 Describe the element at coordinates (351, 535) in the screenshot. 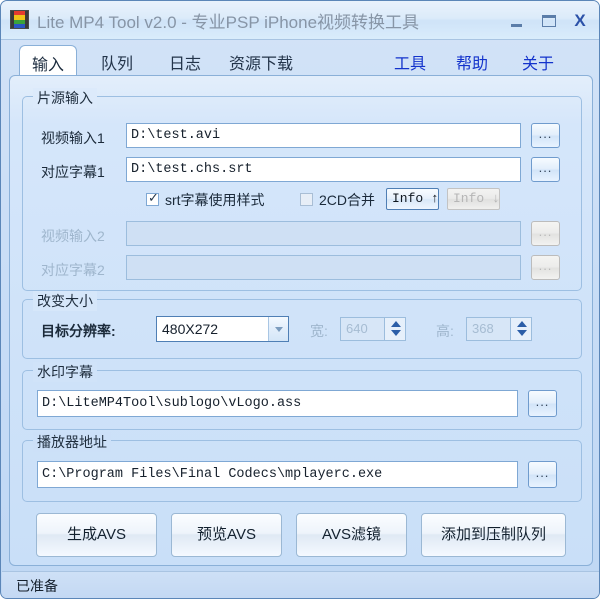

I see `avs-filter-button: AVS滤镜` at that location.